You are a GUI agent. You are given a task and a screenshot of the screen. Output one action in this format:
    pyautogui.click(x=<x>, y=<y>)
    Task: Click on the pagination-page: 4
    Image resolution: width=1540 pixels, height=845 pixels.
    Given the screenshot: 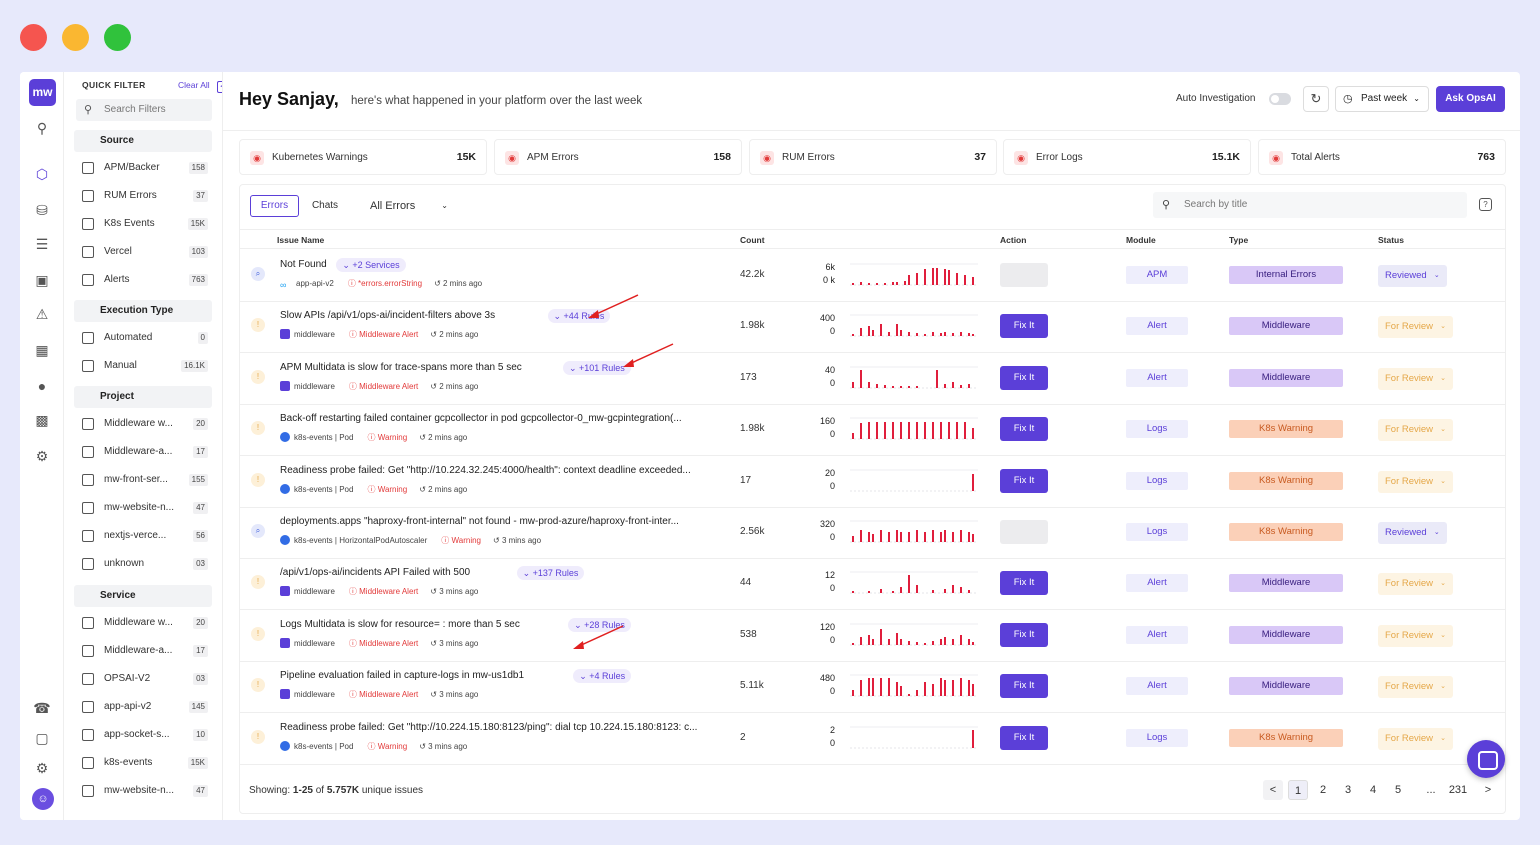 What is the action you would take?
    pyautogui.click(x=1373, y=790)
    